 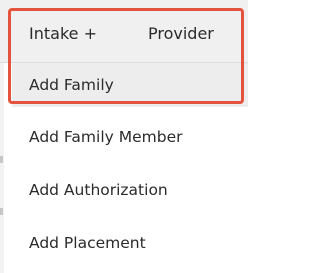 I want to click on menu-item-add-authorization: Add Authorization, so click(x=130, y=190).